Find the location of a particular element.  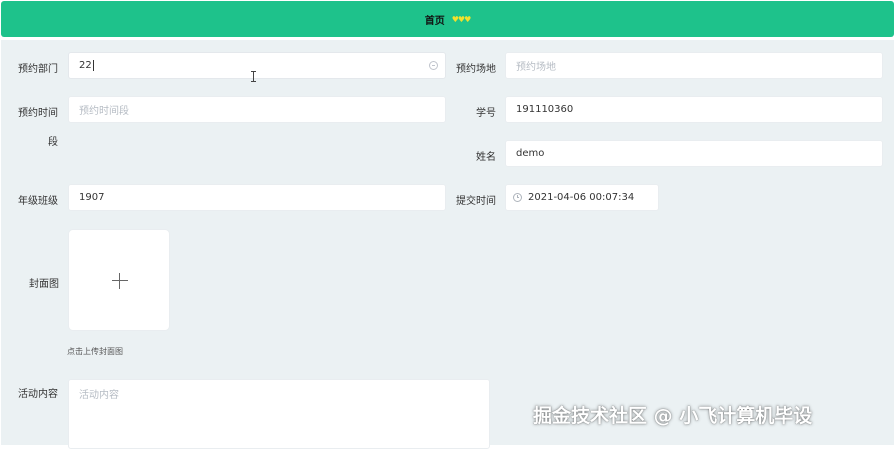

cover-upload-area is located at coordinates (119, 280).